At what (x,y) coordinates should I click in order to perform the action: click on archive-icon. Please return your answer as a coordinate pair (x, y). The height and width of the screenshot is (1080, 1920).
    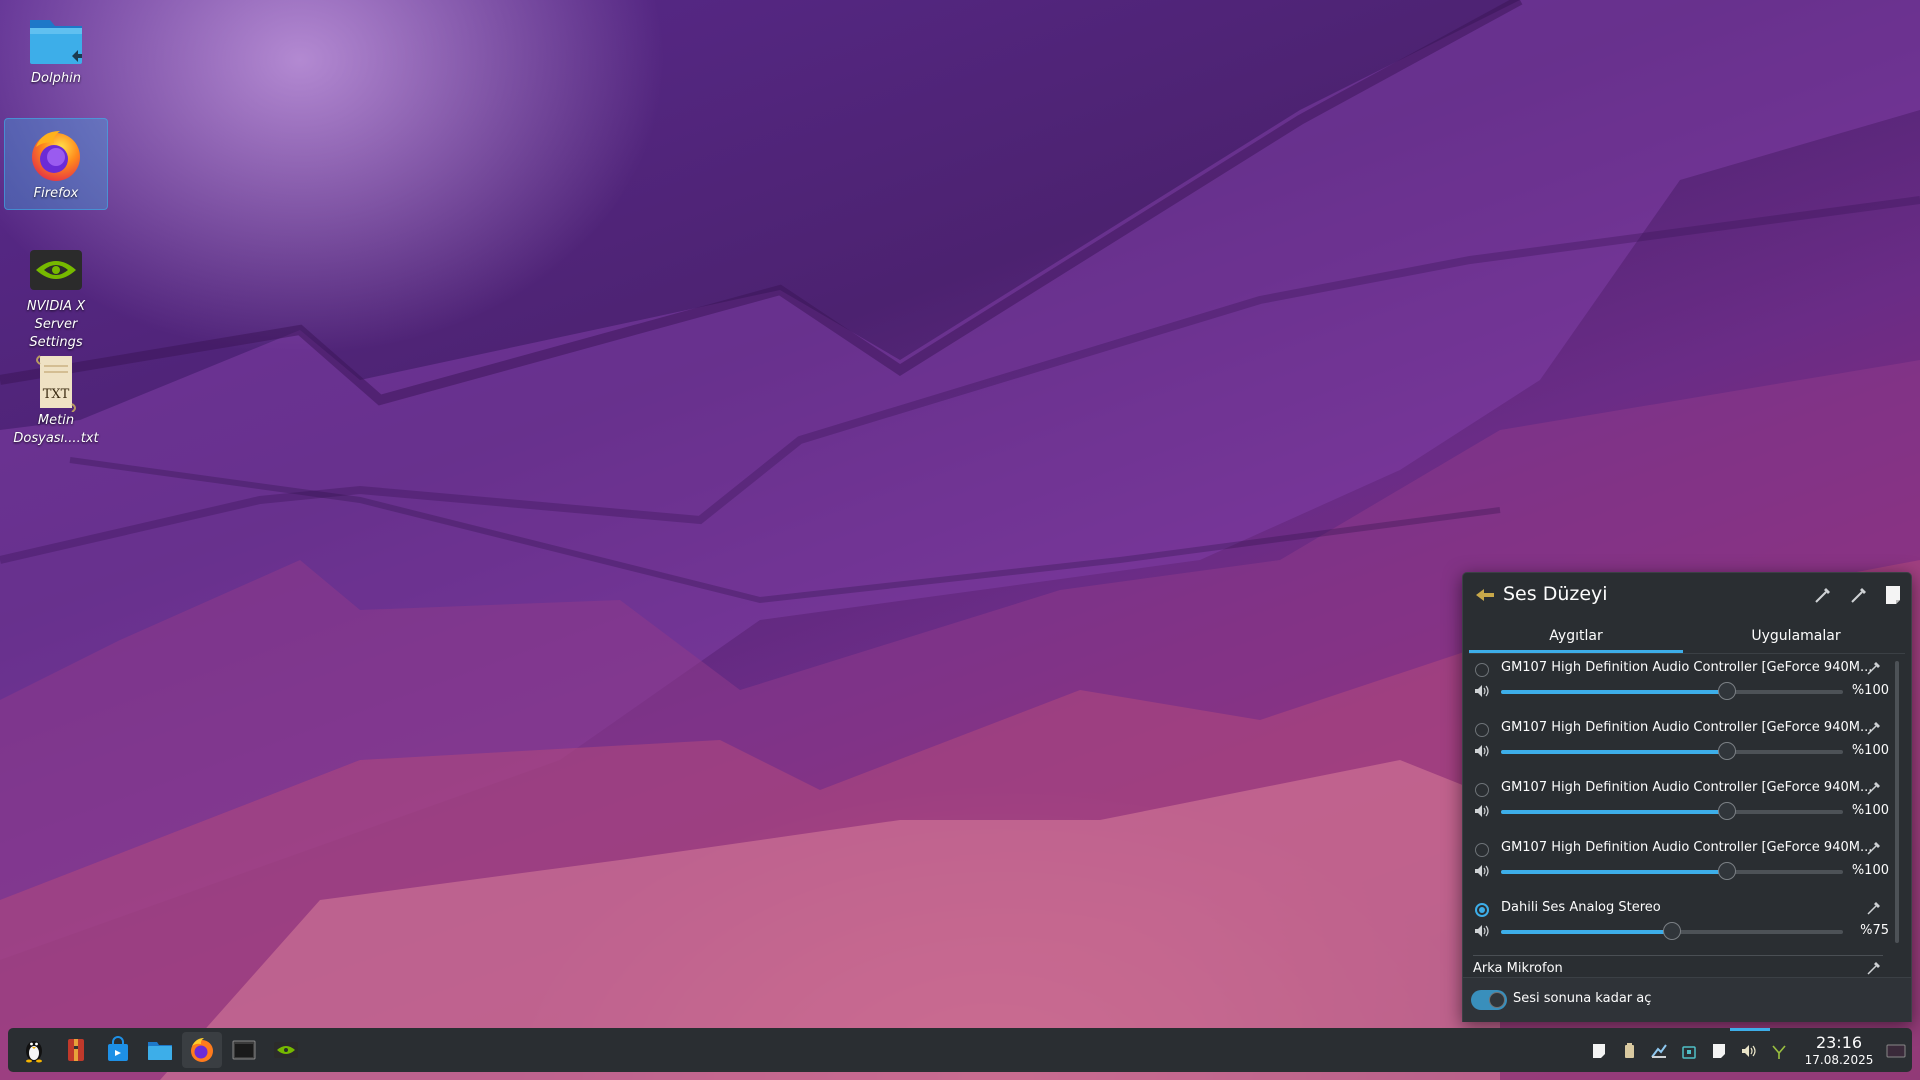
    Looking at the image, I should click on (76, 1050).